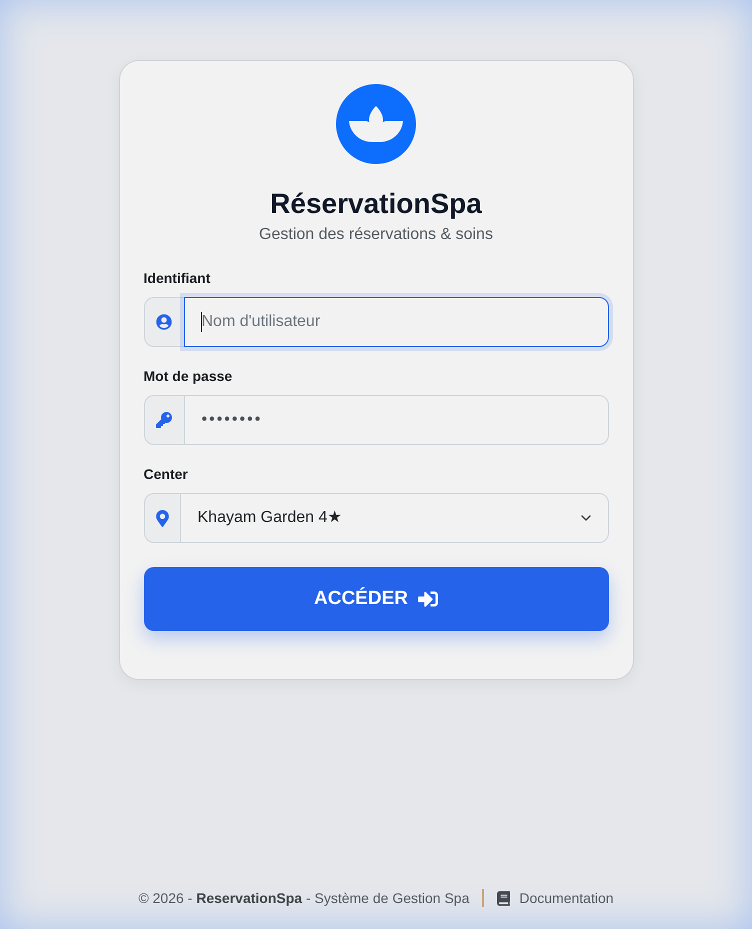  Describe the element at coordinates (376, 124) in the screenshot. I see `lotus-icon` at that location.